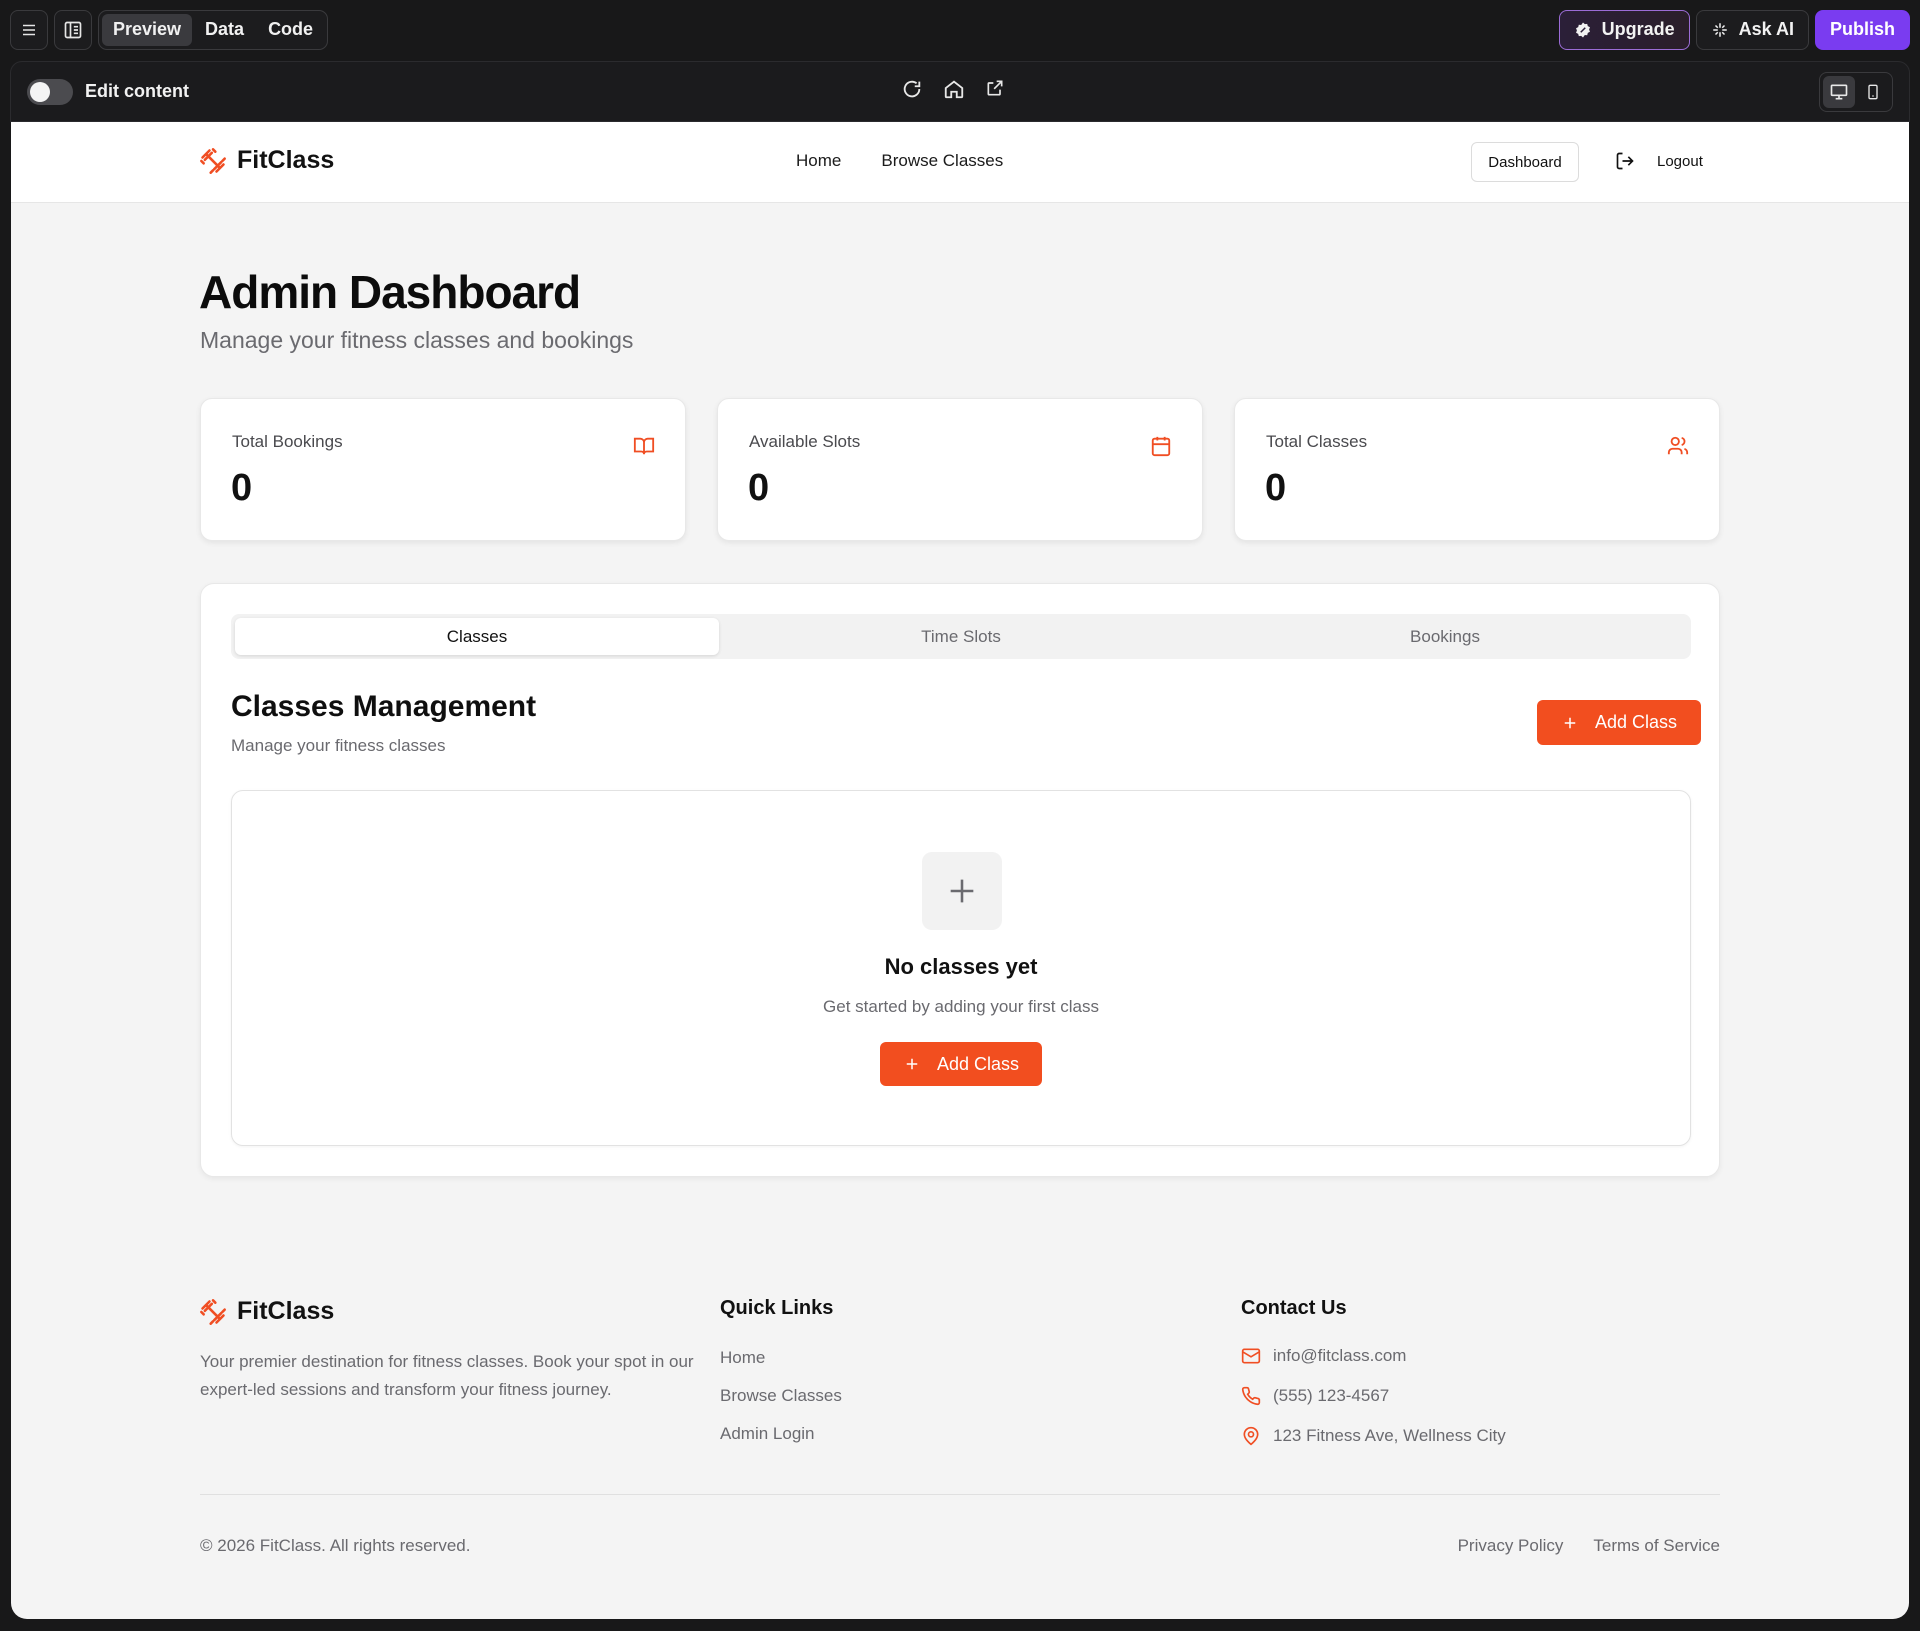 This screenshot has height=1631, width=1920. I want to click on dashboard-button: Dashboard, so click(1525, 162).